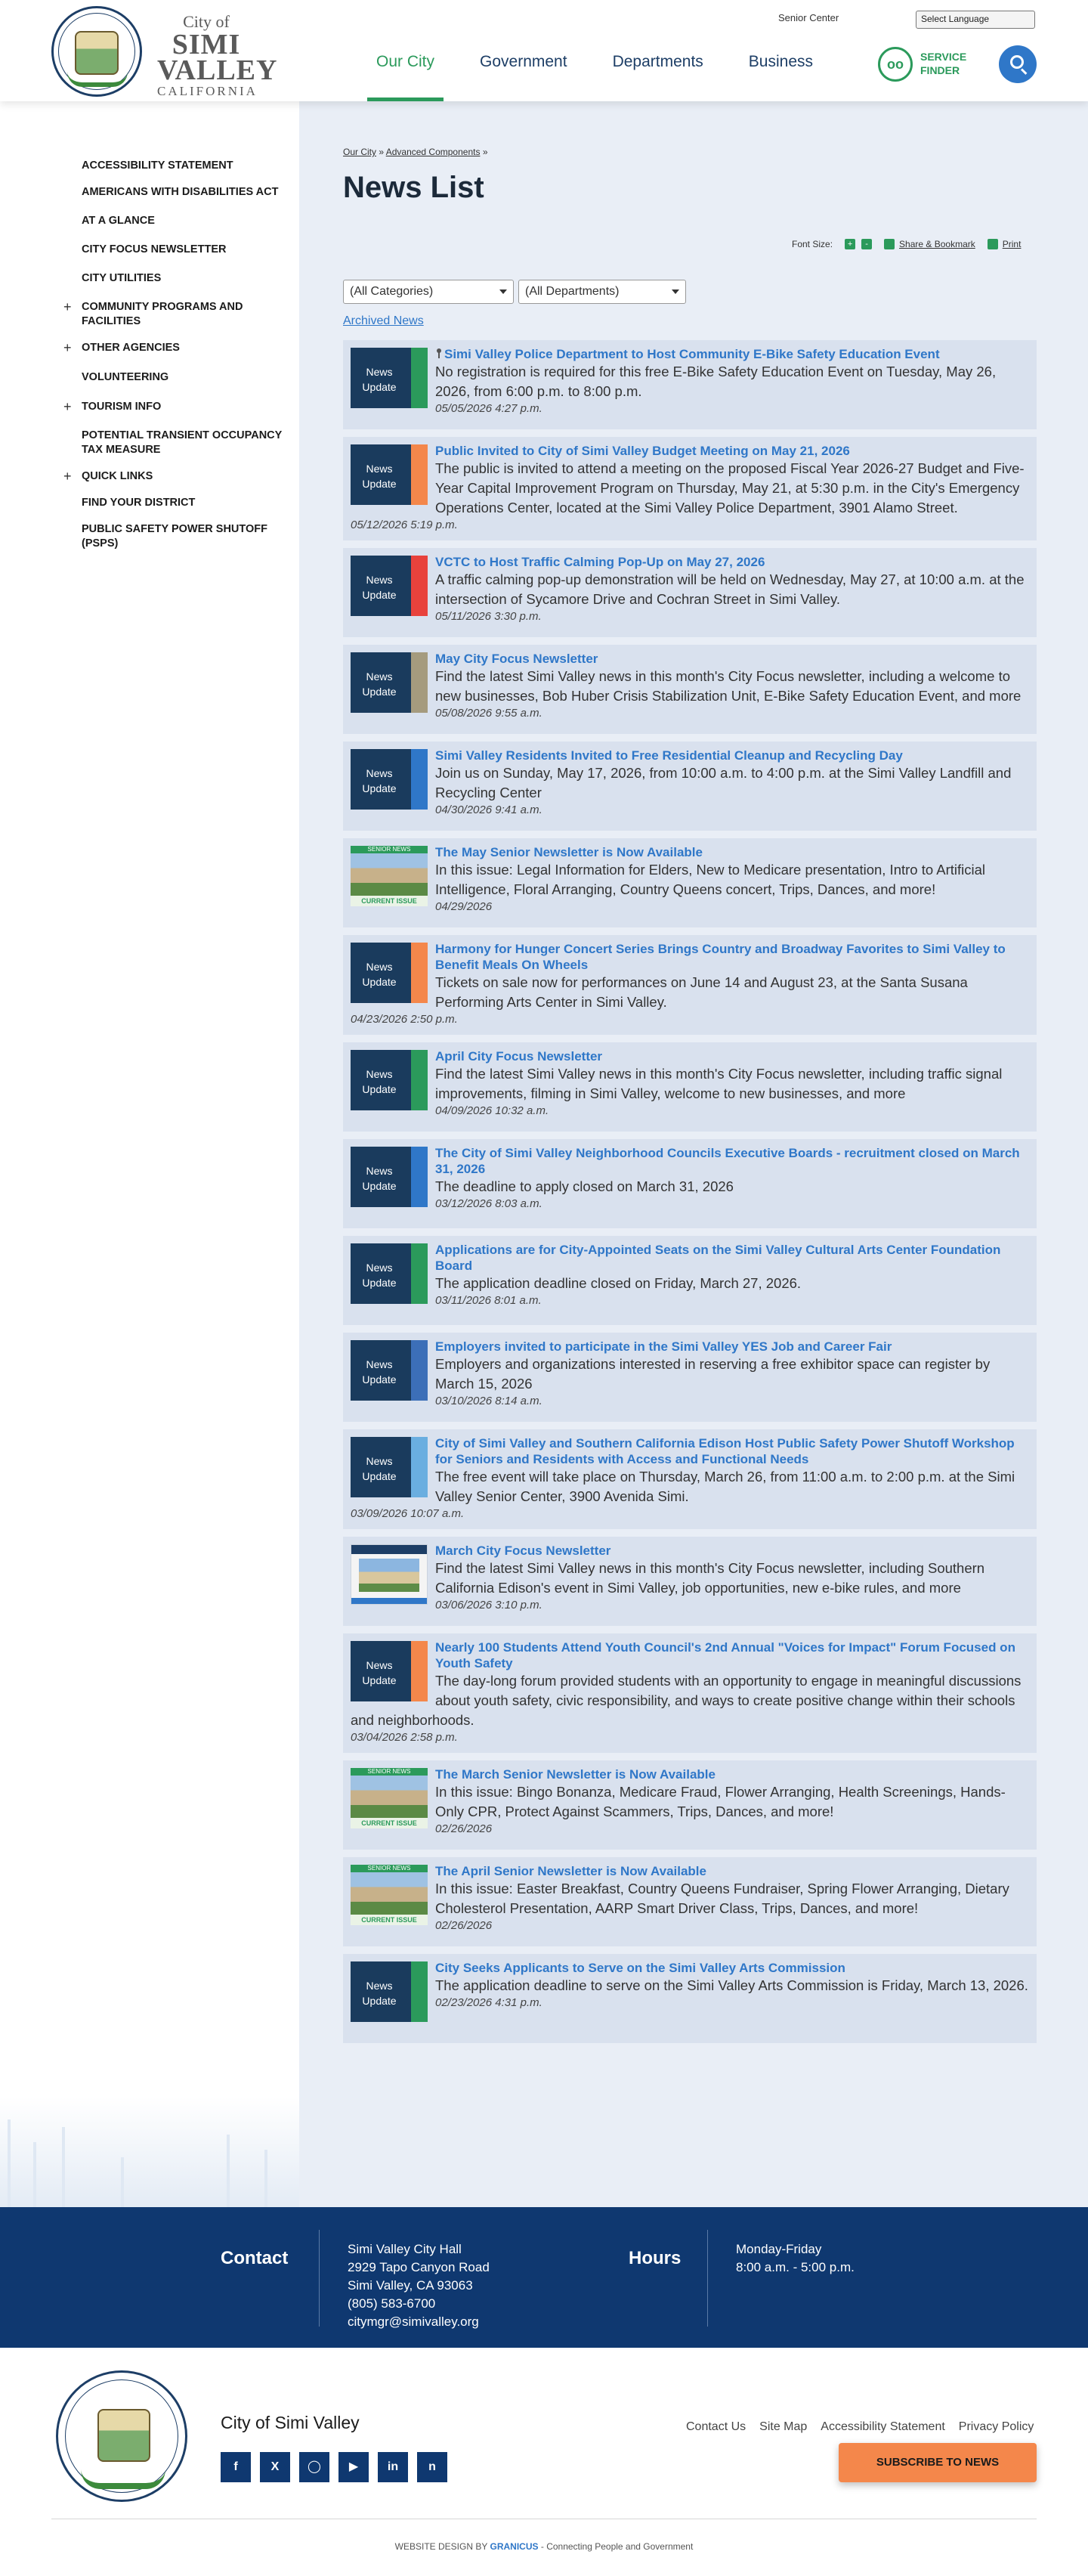 This screenshot has width=1088, height=2576. What do you see at coordinates (149, 314) in the screenshot?
I see `sidebar-item: + COMMUNITY PROGRAMS AND FACILITIES` at bounding box center [149, 314].